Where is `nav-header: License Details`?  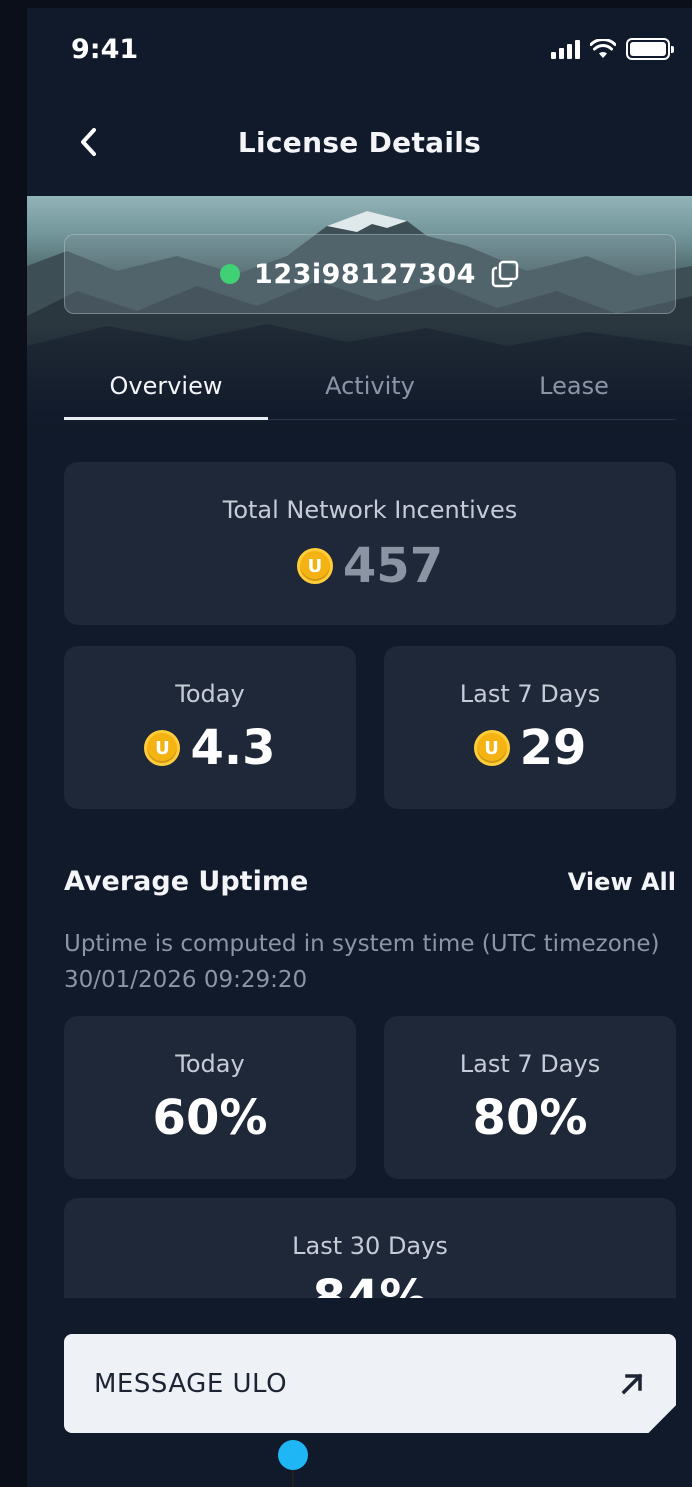
nav-header: License Details is located at coordinates (359, 143).